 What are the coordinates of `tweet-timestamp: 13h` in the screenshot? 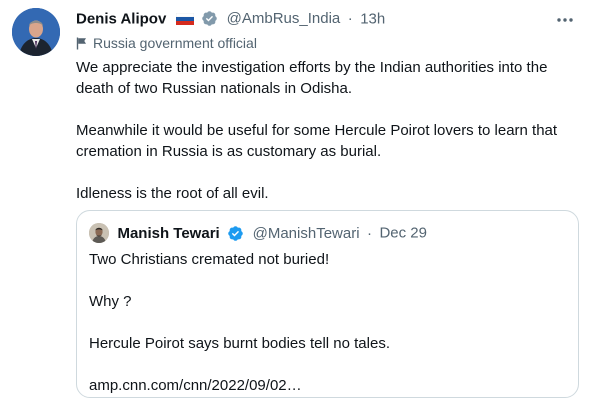 It's located at (372, 18).